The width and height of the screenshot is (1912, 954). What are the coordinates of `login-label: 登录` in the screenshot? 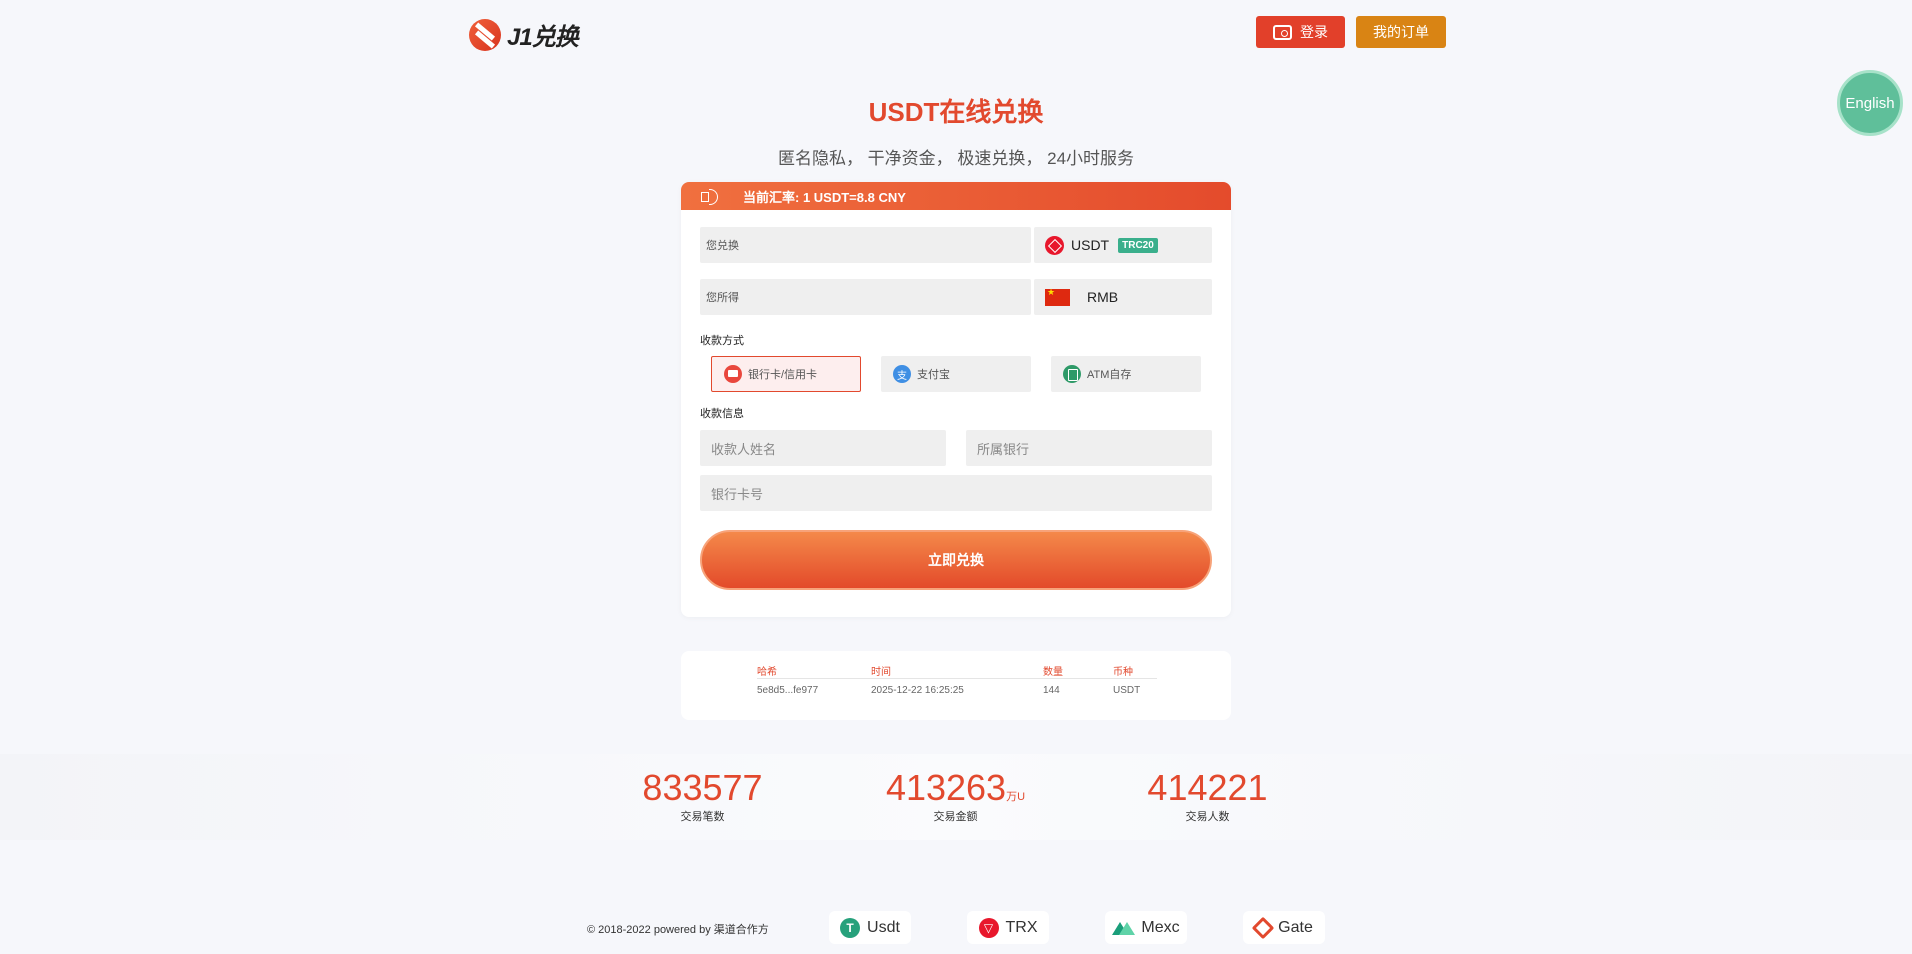 It's located at (1314, 32).